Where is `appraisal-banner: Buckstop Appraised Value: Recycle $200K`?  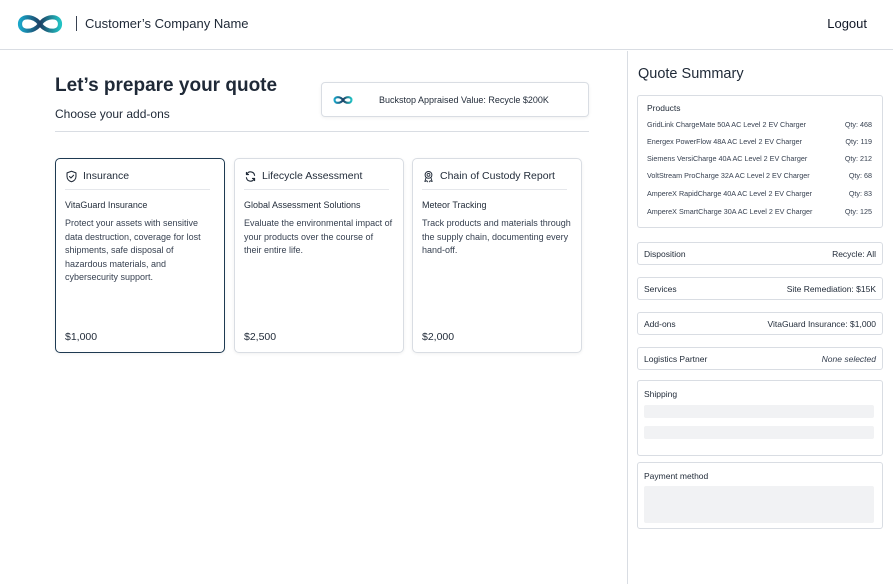
appraisal-banner: Buckstop Appraised Value: Recycle $200K is located at coordinates (455, 99).